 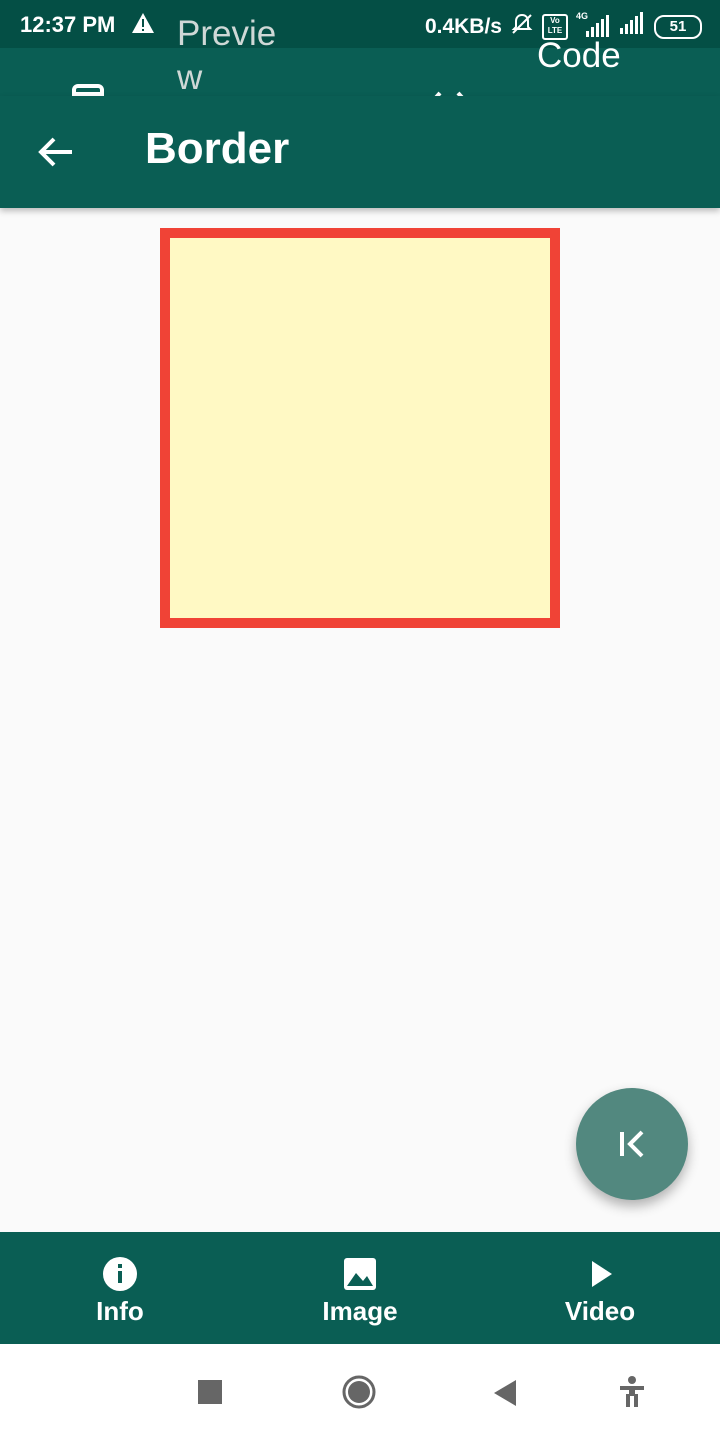 What do you see at coordinates (143, 25) in the screenshot?
I see `warning-icon` at bounding box center [143, 25].